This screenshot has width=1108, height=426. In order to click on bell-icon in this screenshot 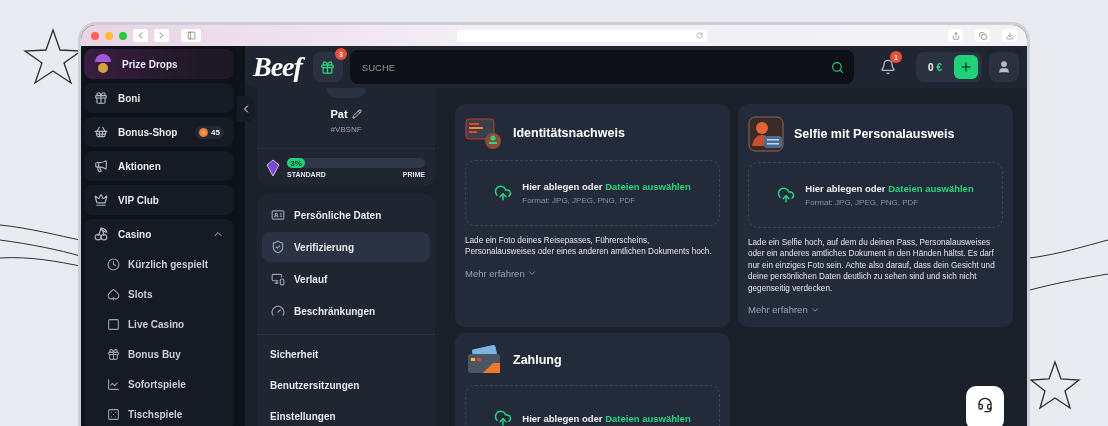, I will do `click(887, 67)`.